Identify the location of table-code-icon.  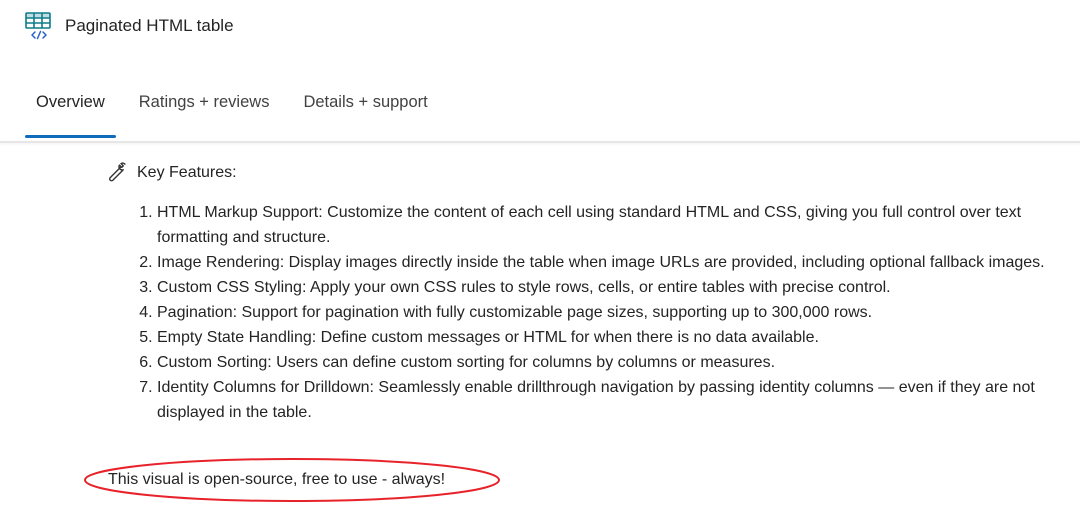
(38, 26).